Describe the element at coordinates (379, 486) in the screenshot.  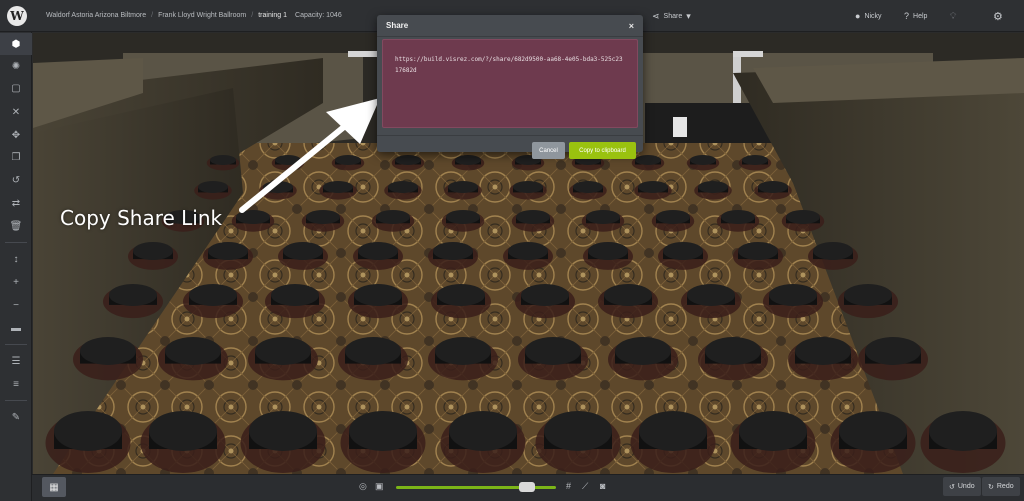
I see `frame-icon: ▣` at that location.